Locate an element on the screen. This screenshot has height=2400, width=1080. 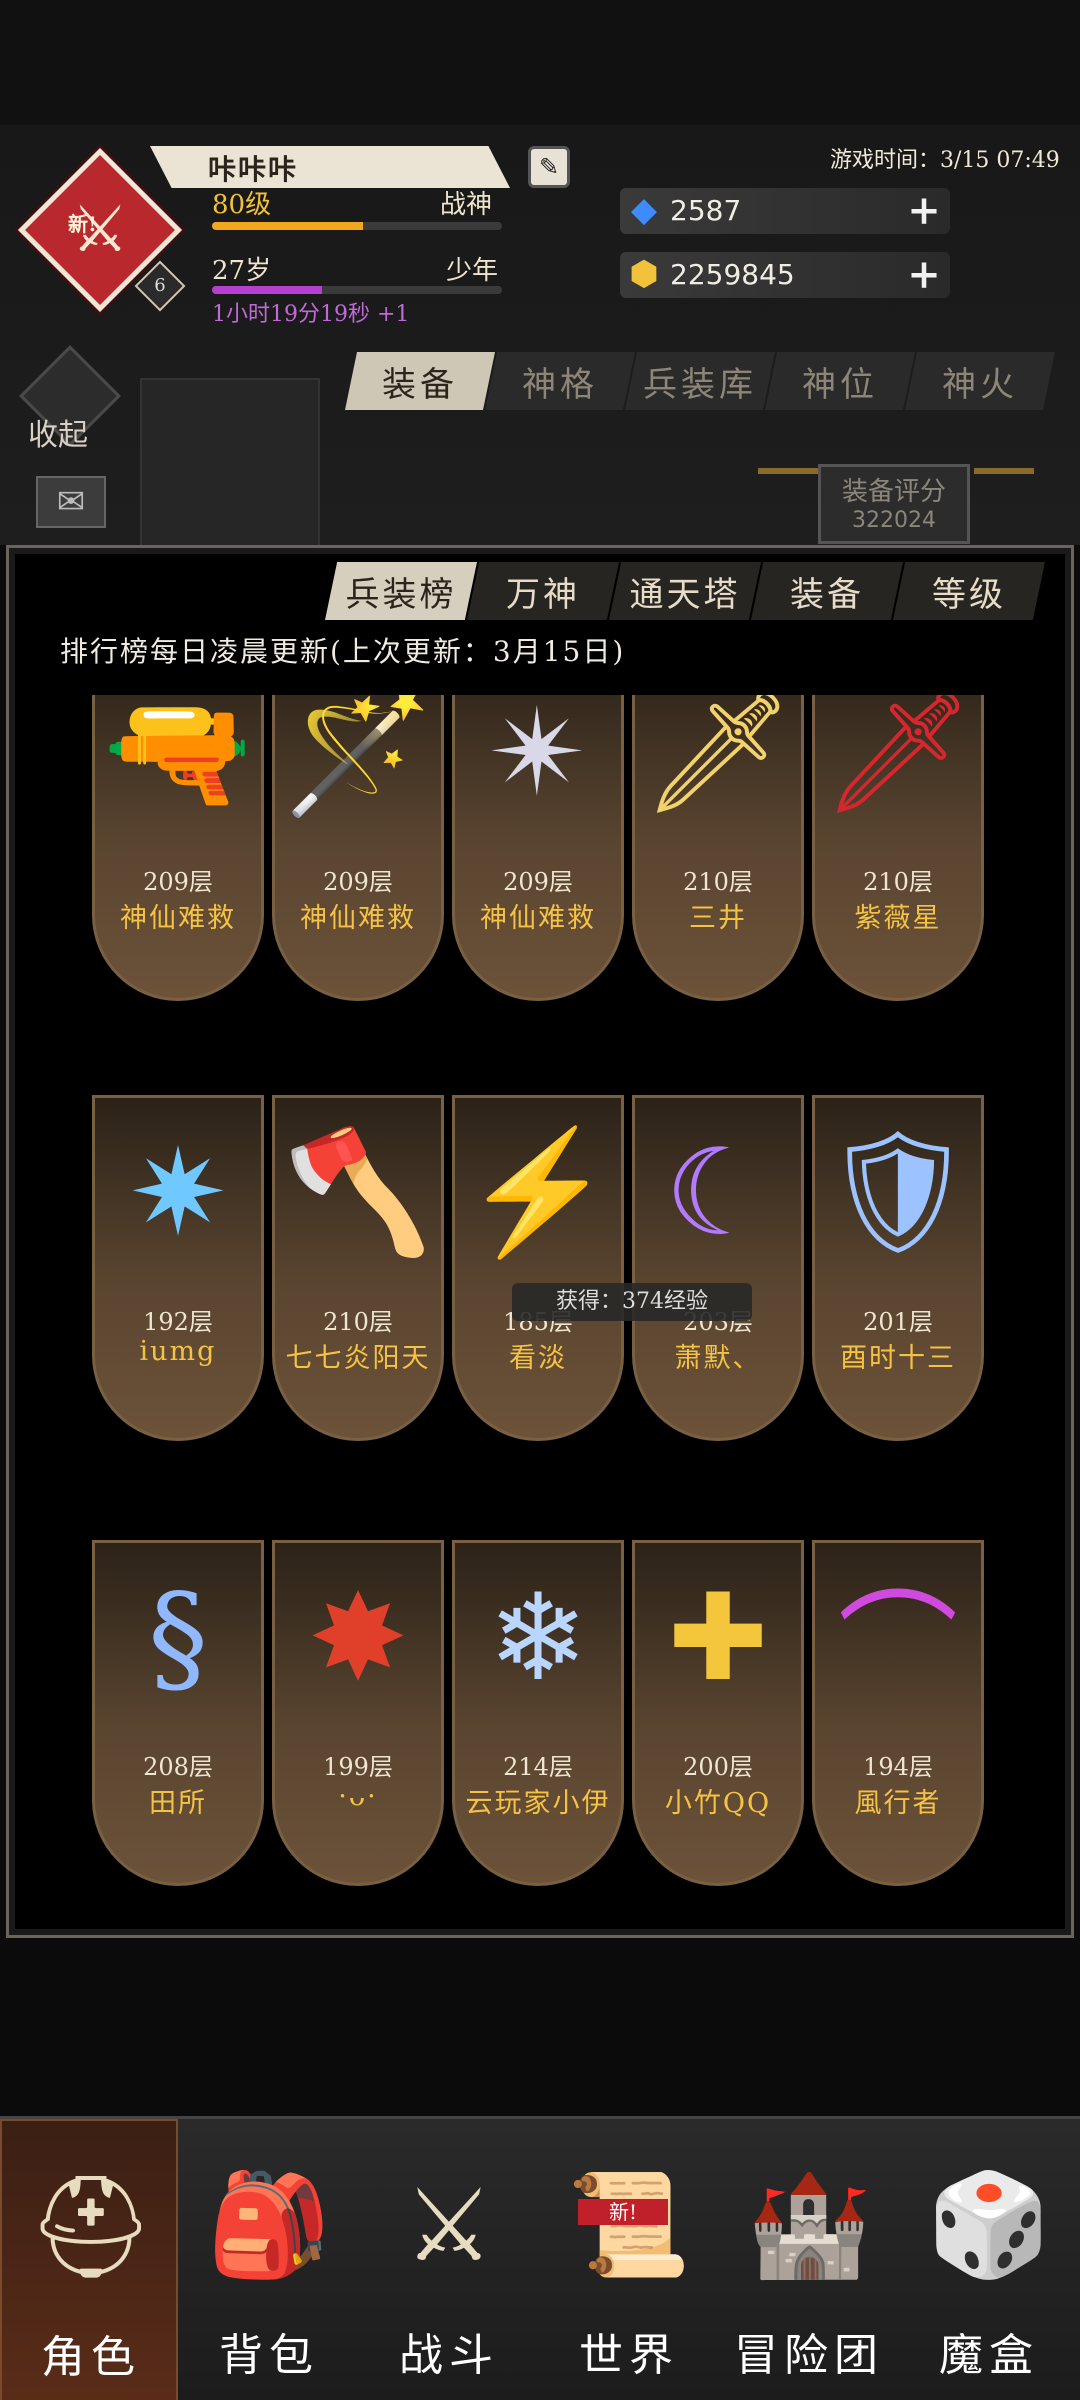
level-label: 80级 is located at coordinates (242, 205).